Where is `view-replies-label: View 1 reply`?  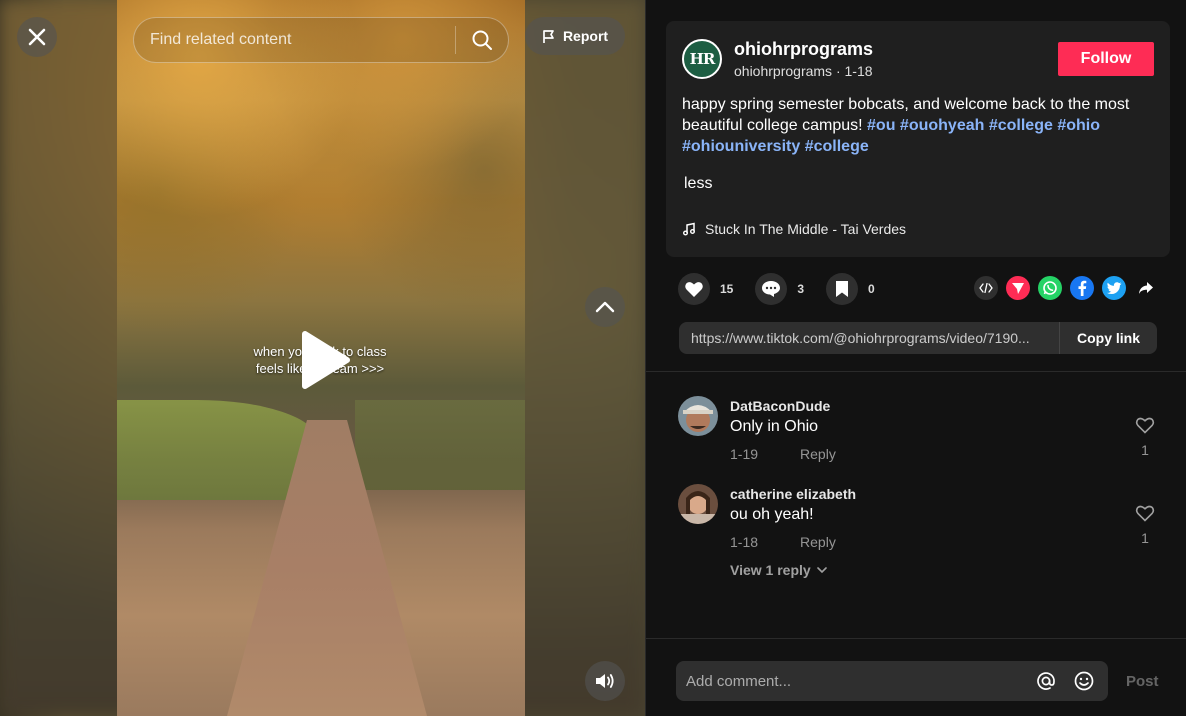
view-replies-label: View 1 reply is located at coordinates (770, 570).